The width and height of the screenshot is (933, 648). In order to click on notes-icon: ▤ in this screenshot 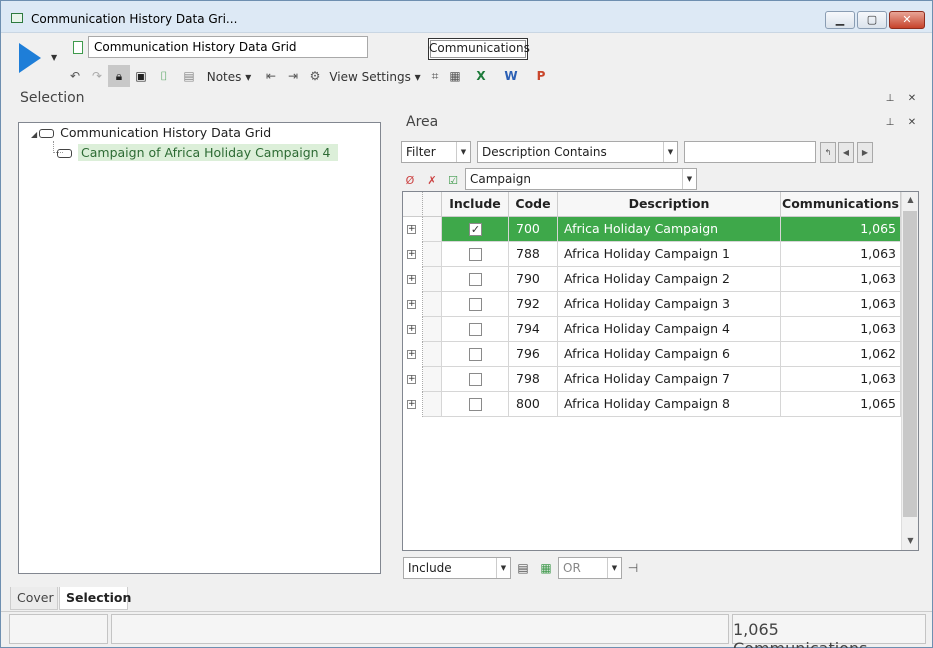, I will do `click(189, 76)`.